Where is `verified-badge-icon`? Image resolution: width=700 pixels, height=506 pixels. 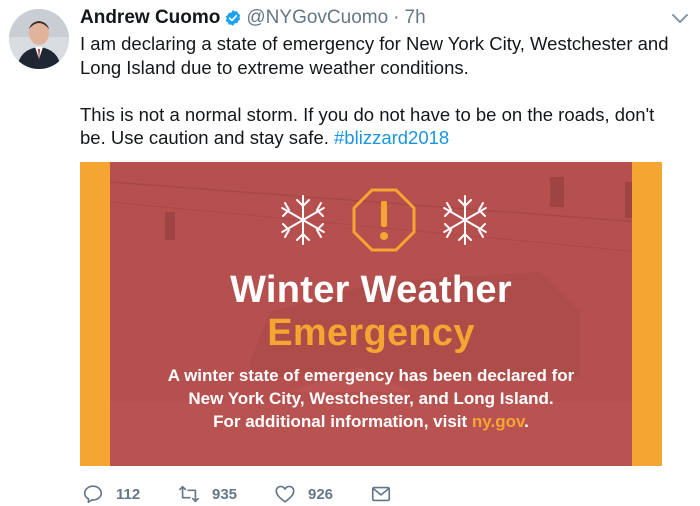
verified-badge-icon is located at coordinates (233, 18).